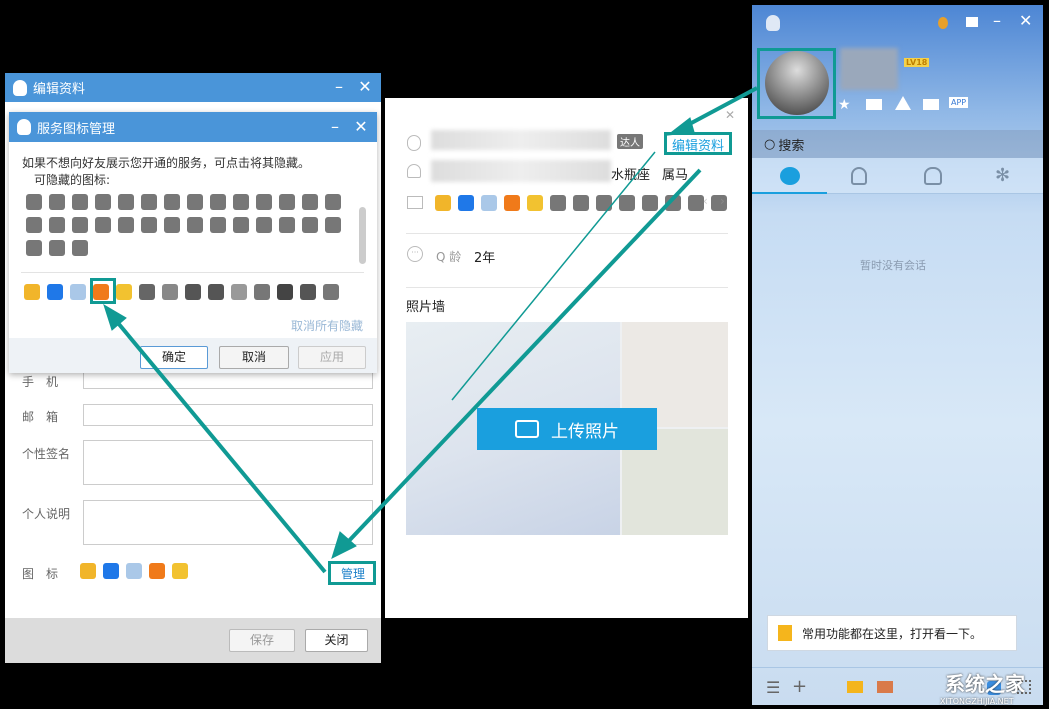 Image resolution: width=1049 pixels, height=709 pixels. Describe the element at coordinates (719, 108) in the screenshot. I see `arrow-avatar-to-edit` at that location.